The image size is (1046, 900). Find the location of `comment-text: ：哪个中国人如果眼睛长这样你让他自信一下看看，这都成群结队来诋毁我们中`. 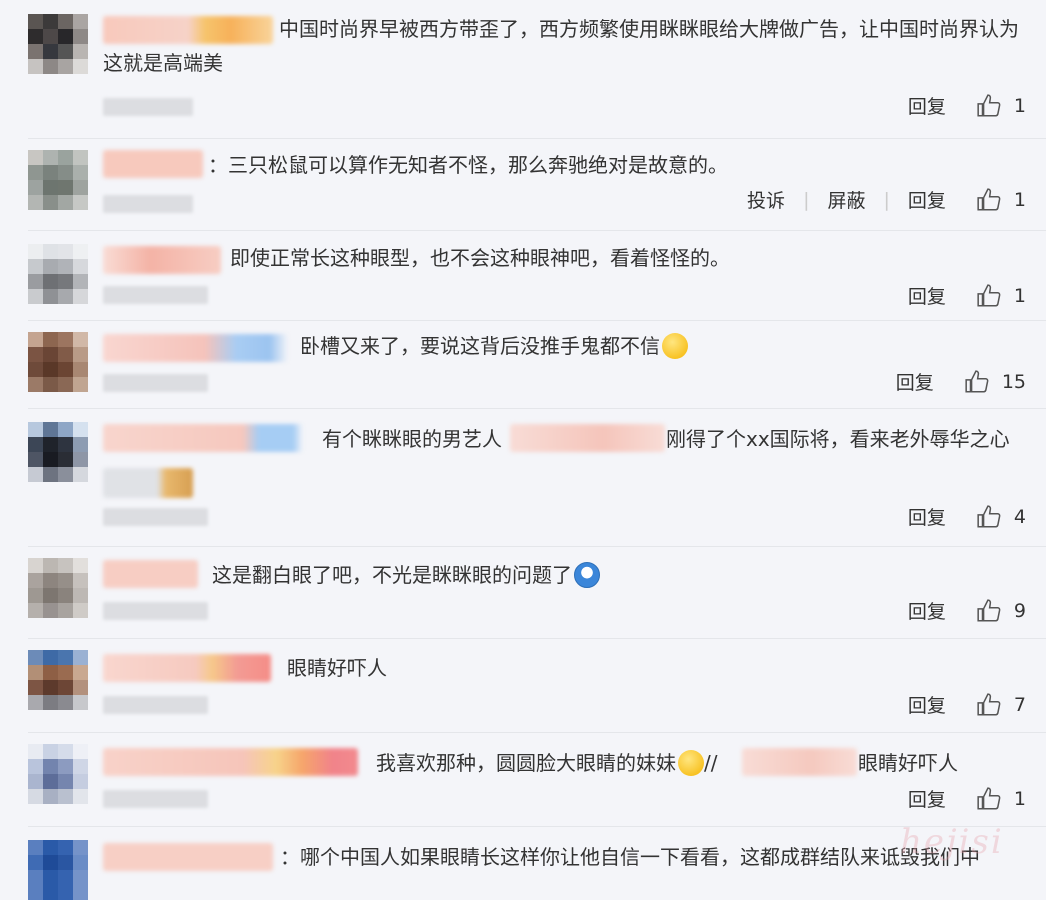

comment-text: ：哪个中国人如果眼睛长这样你让他自信一下看看，这都成群结队来诋毁我们中 is located at coordinates (630, 857).